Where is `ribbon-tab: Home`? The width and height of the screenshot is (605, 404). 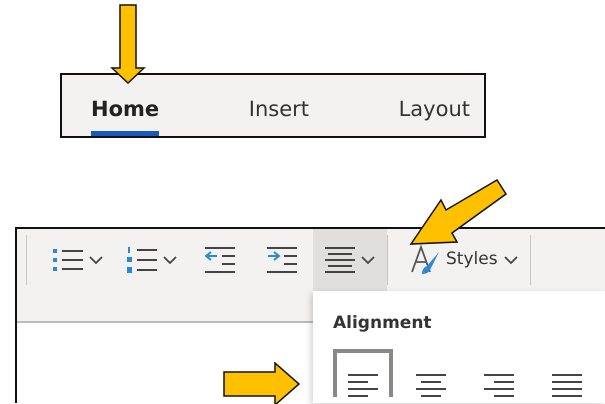
ribbon-tab: Home is located at coordinates (125, 110).